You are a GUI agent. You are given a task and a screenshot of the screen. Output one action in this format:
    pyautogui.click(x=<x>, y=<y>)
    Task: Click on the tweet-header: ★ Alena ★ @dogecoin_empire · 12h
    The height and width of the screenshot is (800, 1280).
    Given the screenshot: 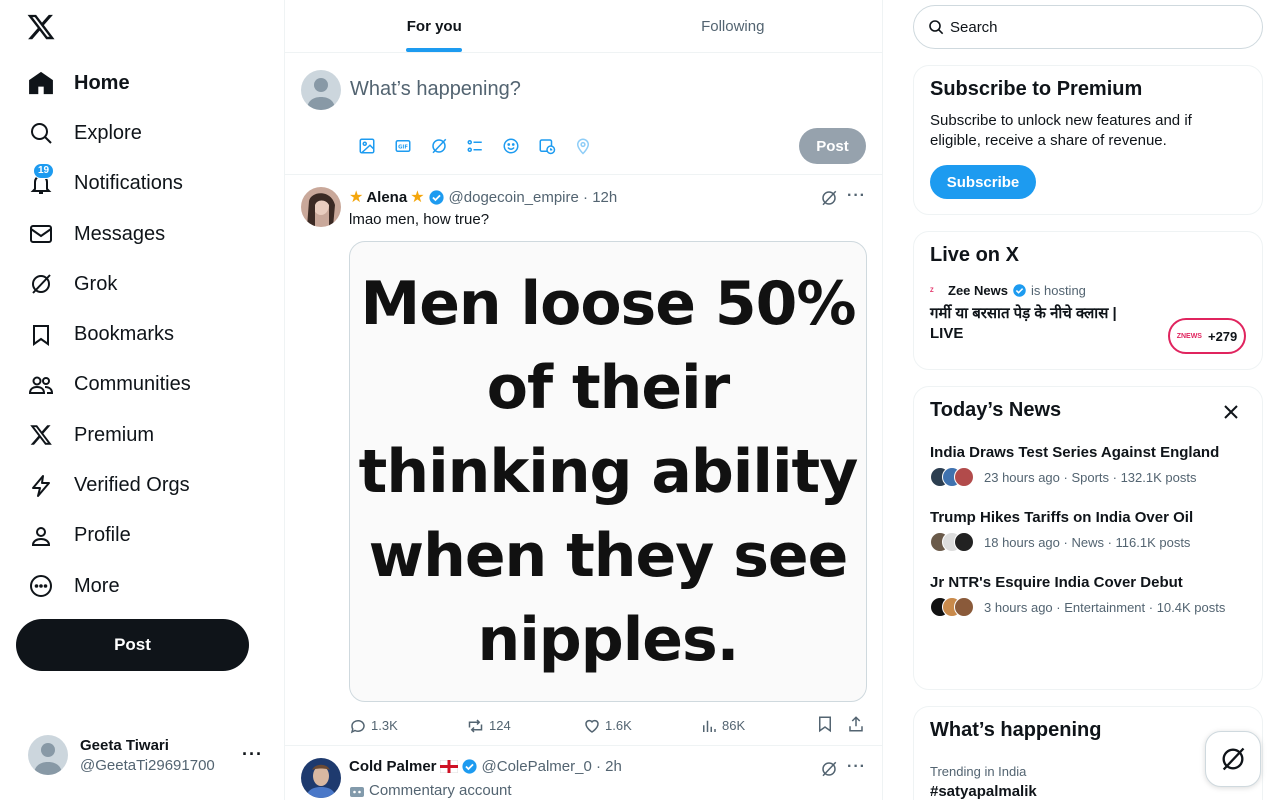 What is the action you would take?
    pyautogui.click(x=483, y=197)
    